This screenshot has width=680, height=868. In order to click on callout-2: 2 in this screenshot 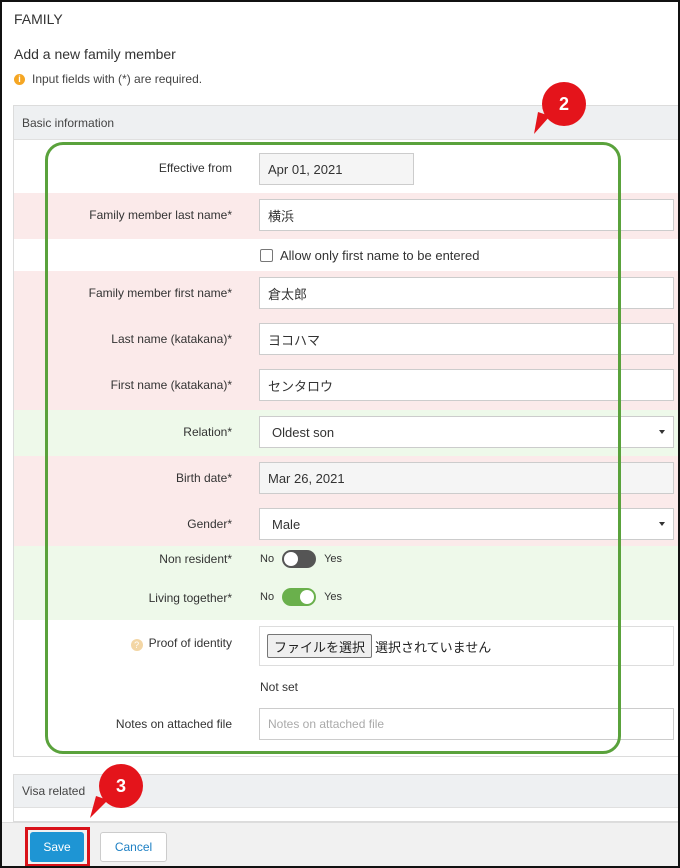, I will do `click(563, 110)`.